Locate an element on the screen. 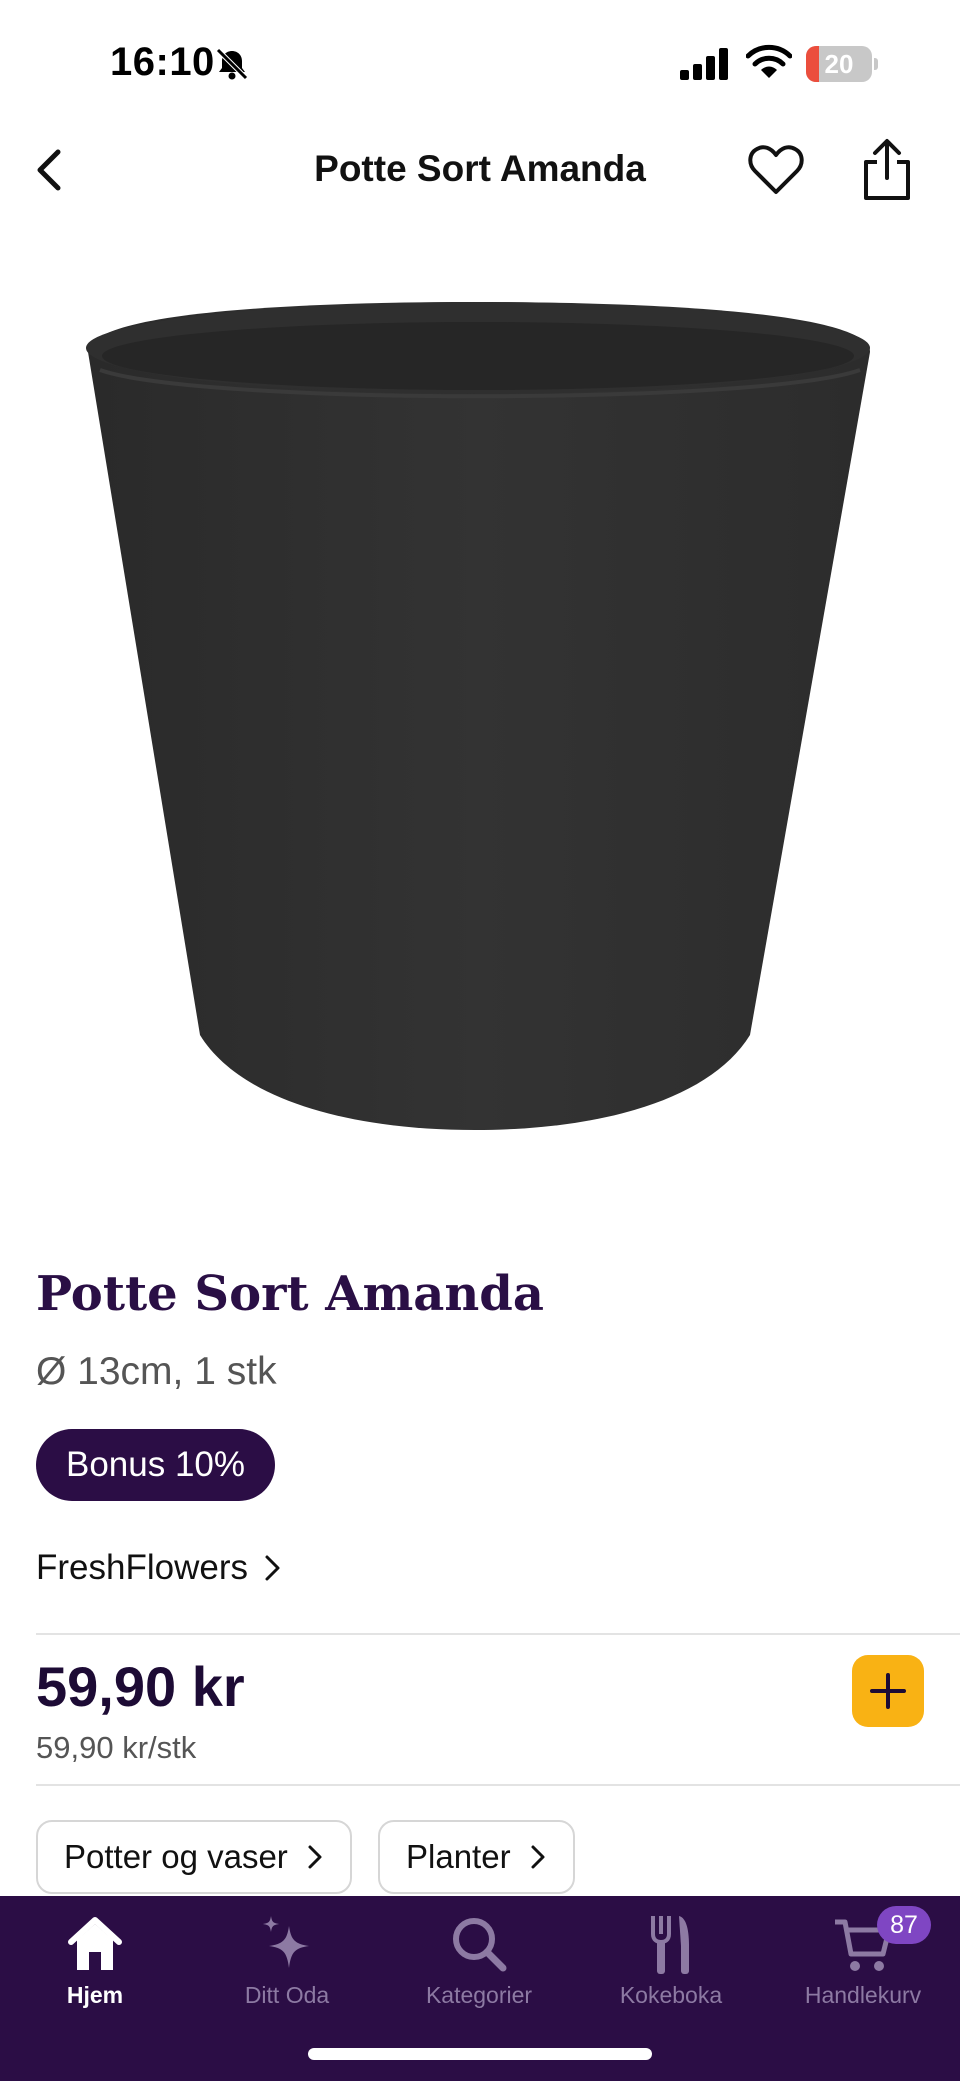 This screenshot has height=2081, width=960. brand-name: FreshFlowers is located at coordinates (142, 1567).